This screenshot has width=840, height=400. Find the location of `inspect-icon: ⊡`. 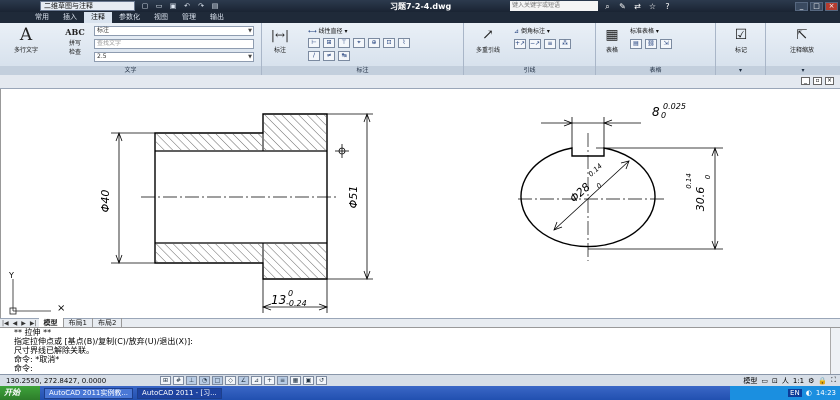

inspect-icon: ⊡ is located at coordinates (389, 43).